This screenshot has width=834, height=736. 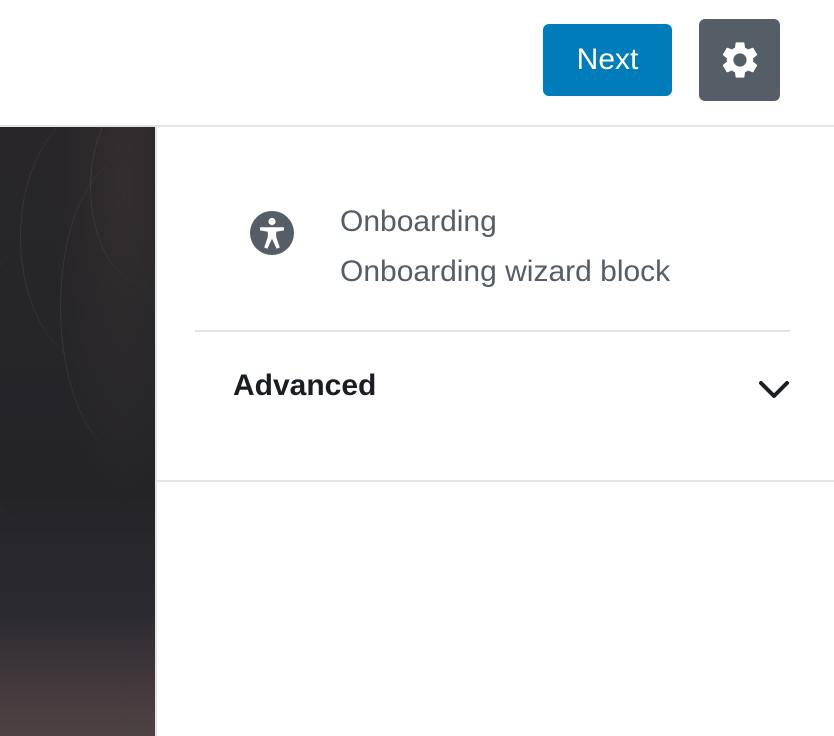 What do you see at coordinates (305, 385) in the screenshot?
I see `advanced-panel-label: Advanced` at bounding box center [305, 385].